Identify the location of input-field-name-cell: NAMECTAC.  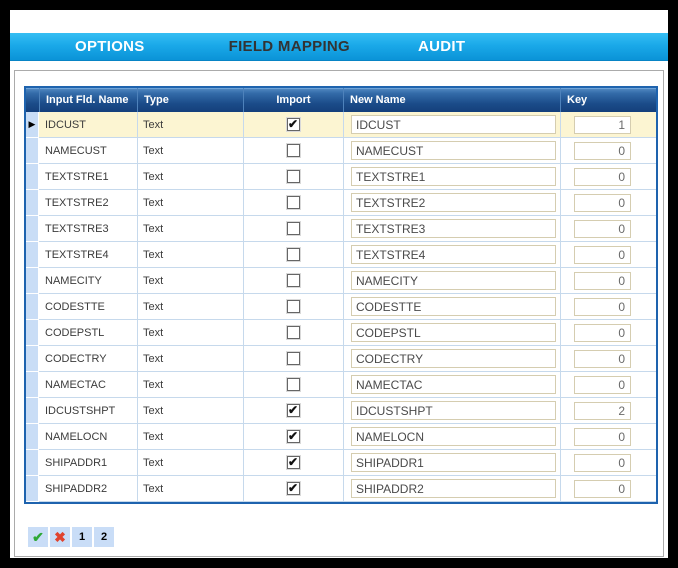
(88, 385).